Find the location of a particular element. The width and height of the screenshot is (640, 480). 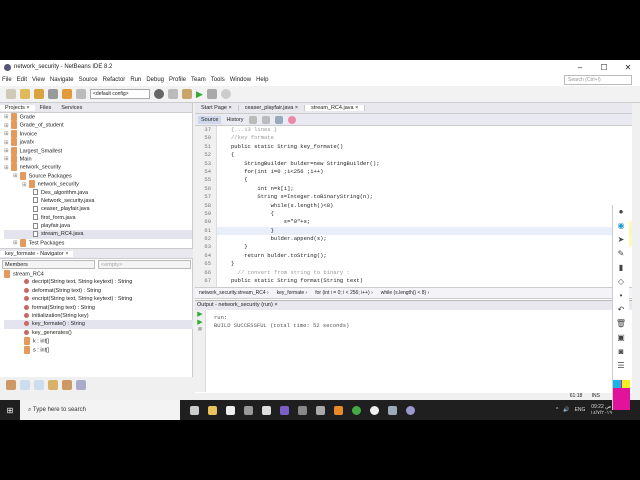

tab-ceaser-playfair: ceaser_playfair.java × is located at coordinates (272, 108).